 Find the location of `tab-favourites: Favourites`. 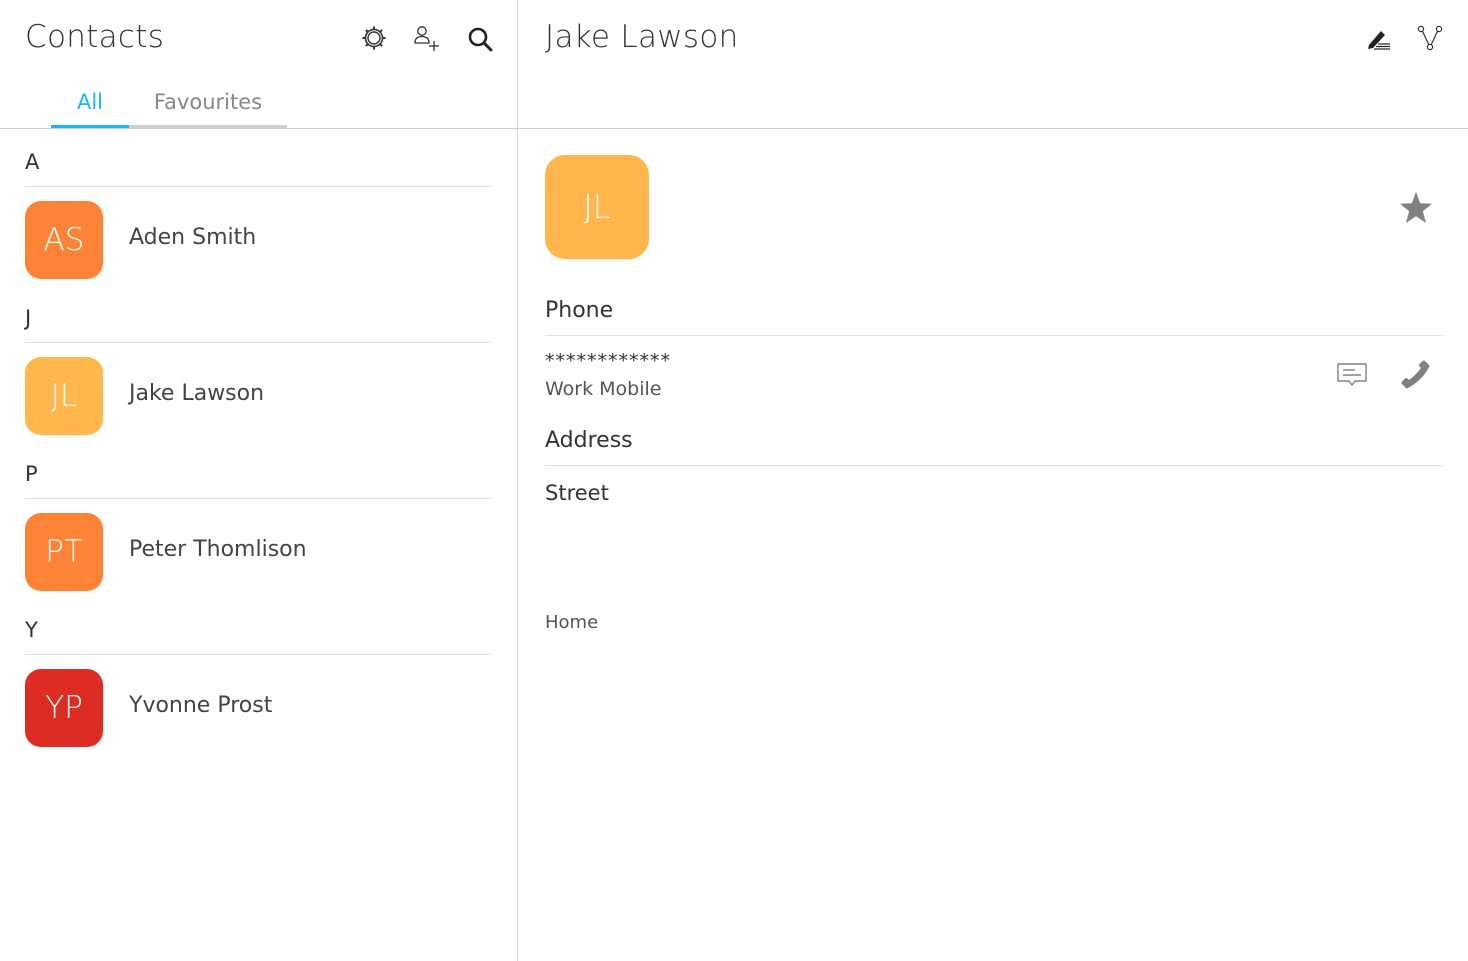

tab-favourites: Favourites is located at coordinates (208, 106).